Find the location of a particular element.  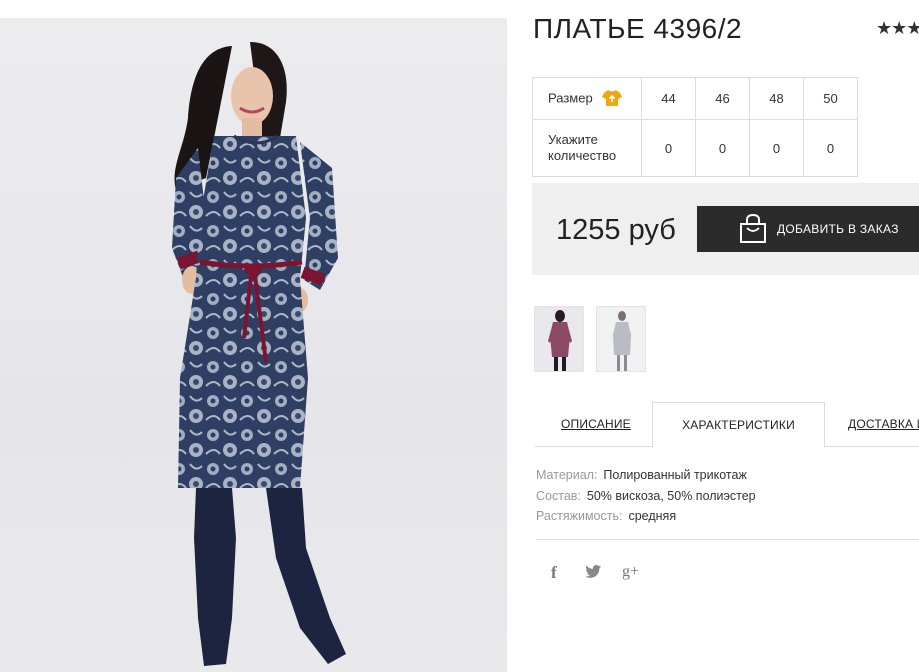

product-price: 1255 руб is located at coordinates (616, 230).